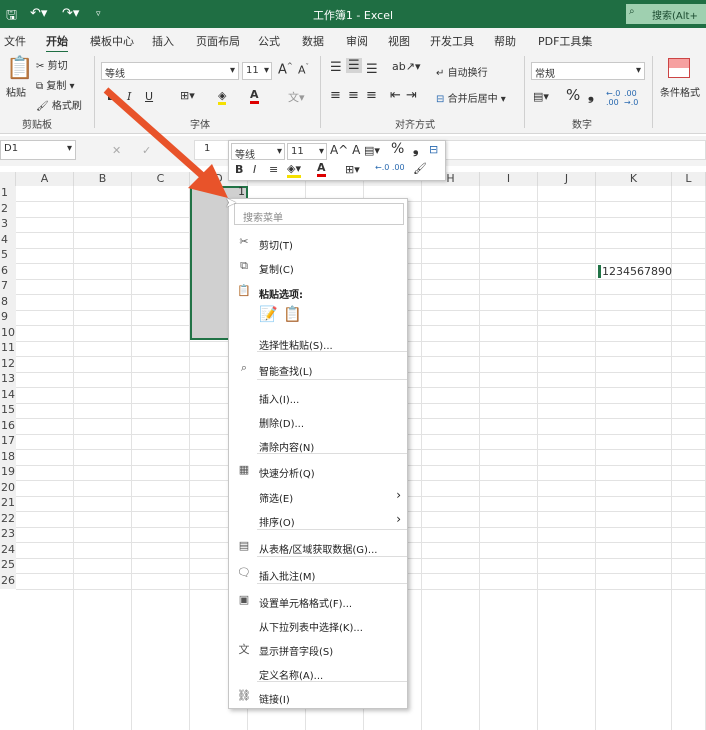 Image resolution: width=706 pixels, height=730 pixels. I want to click on menu-item: ✂ 剪切(T), so click(318, 243).